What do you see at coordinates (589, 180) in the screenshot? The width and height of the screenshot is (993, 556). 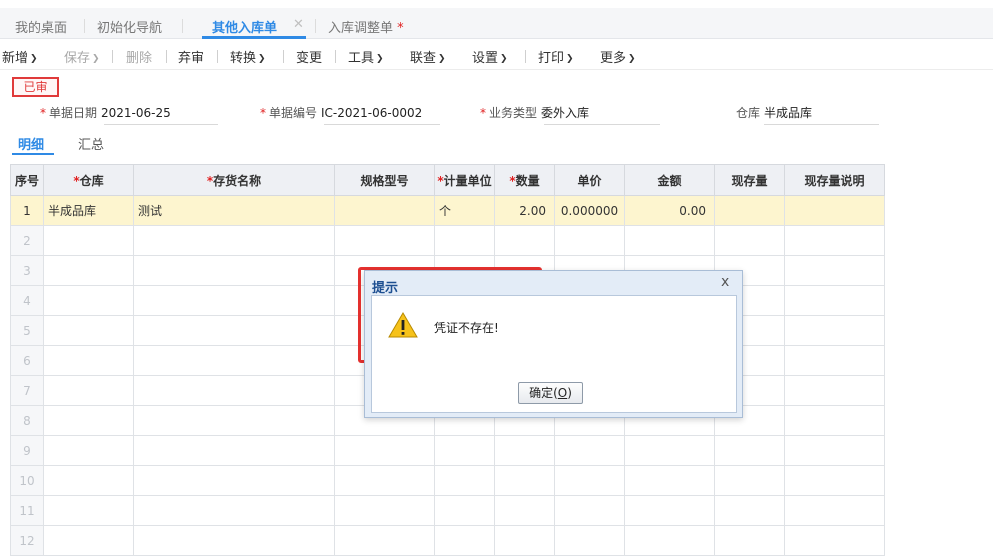 I see `column-header: 单价` at bounding box center [589, 180].